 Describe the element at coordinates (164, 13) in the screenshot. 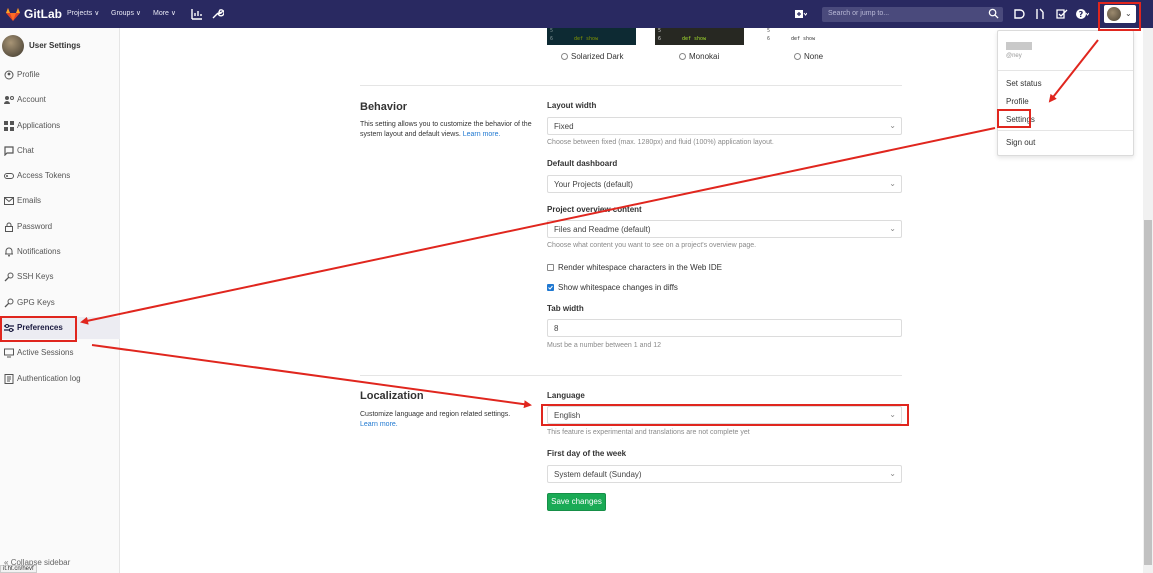

I see `nav-more: More ∨` at that location.